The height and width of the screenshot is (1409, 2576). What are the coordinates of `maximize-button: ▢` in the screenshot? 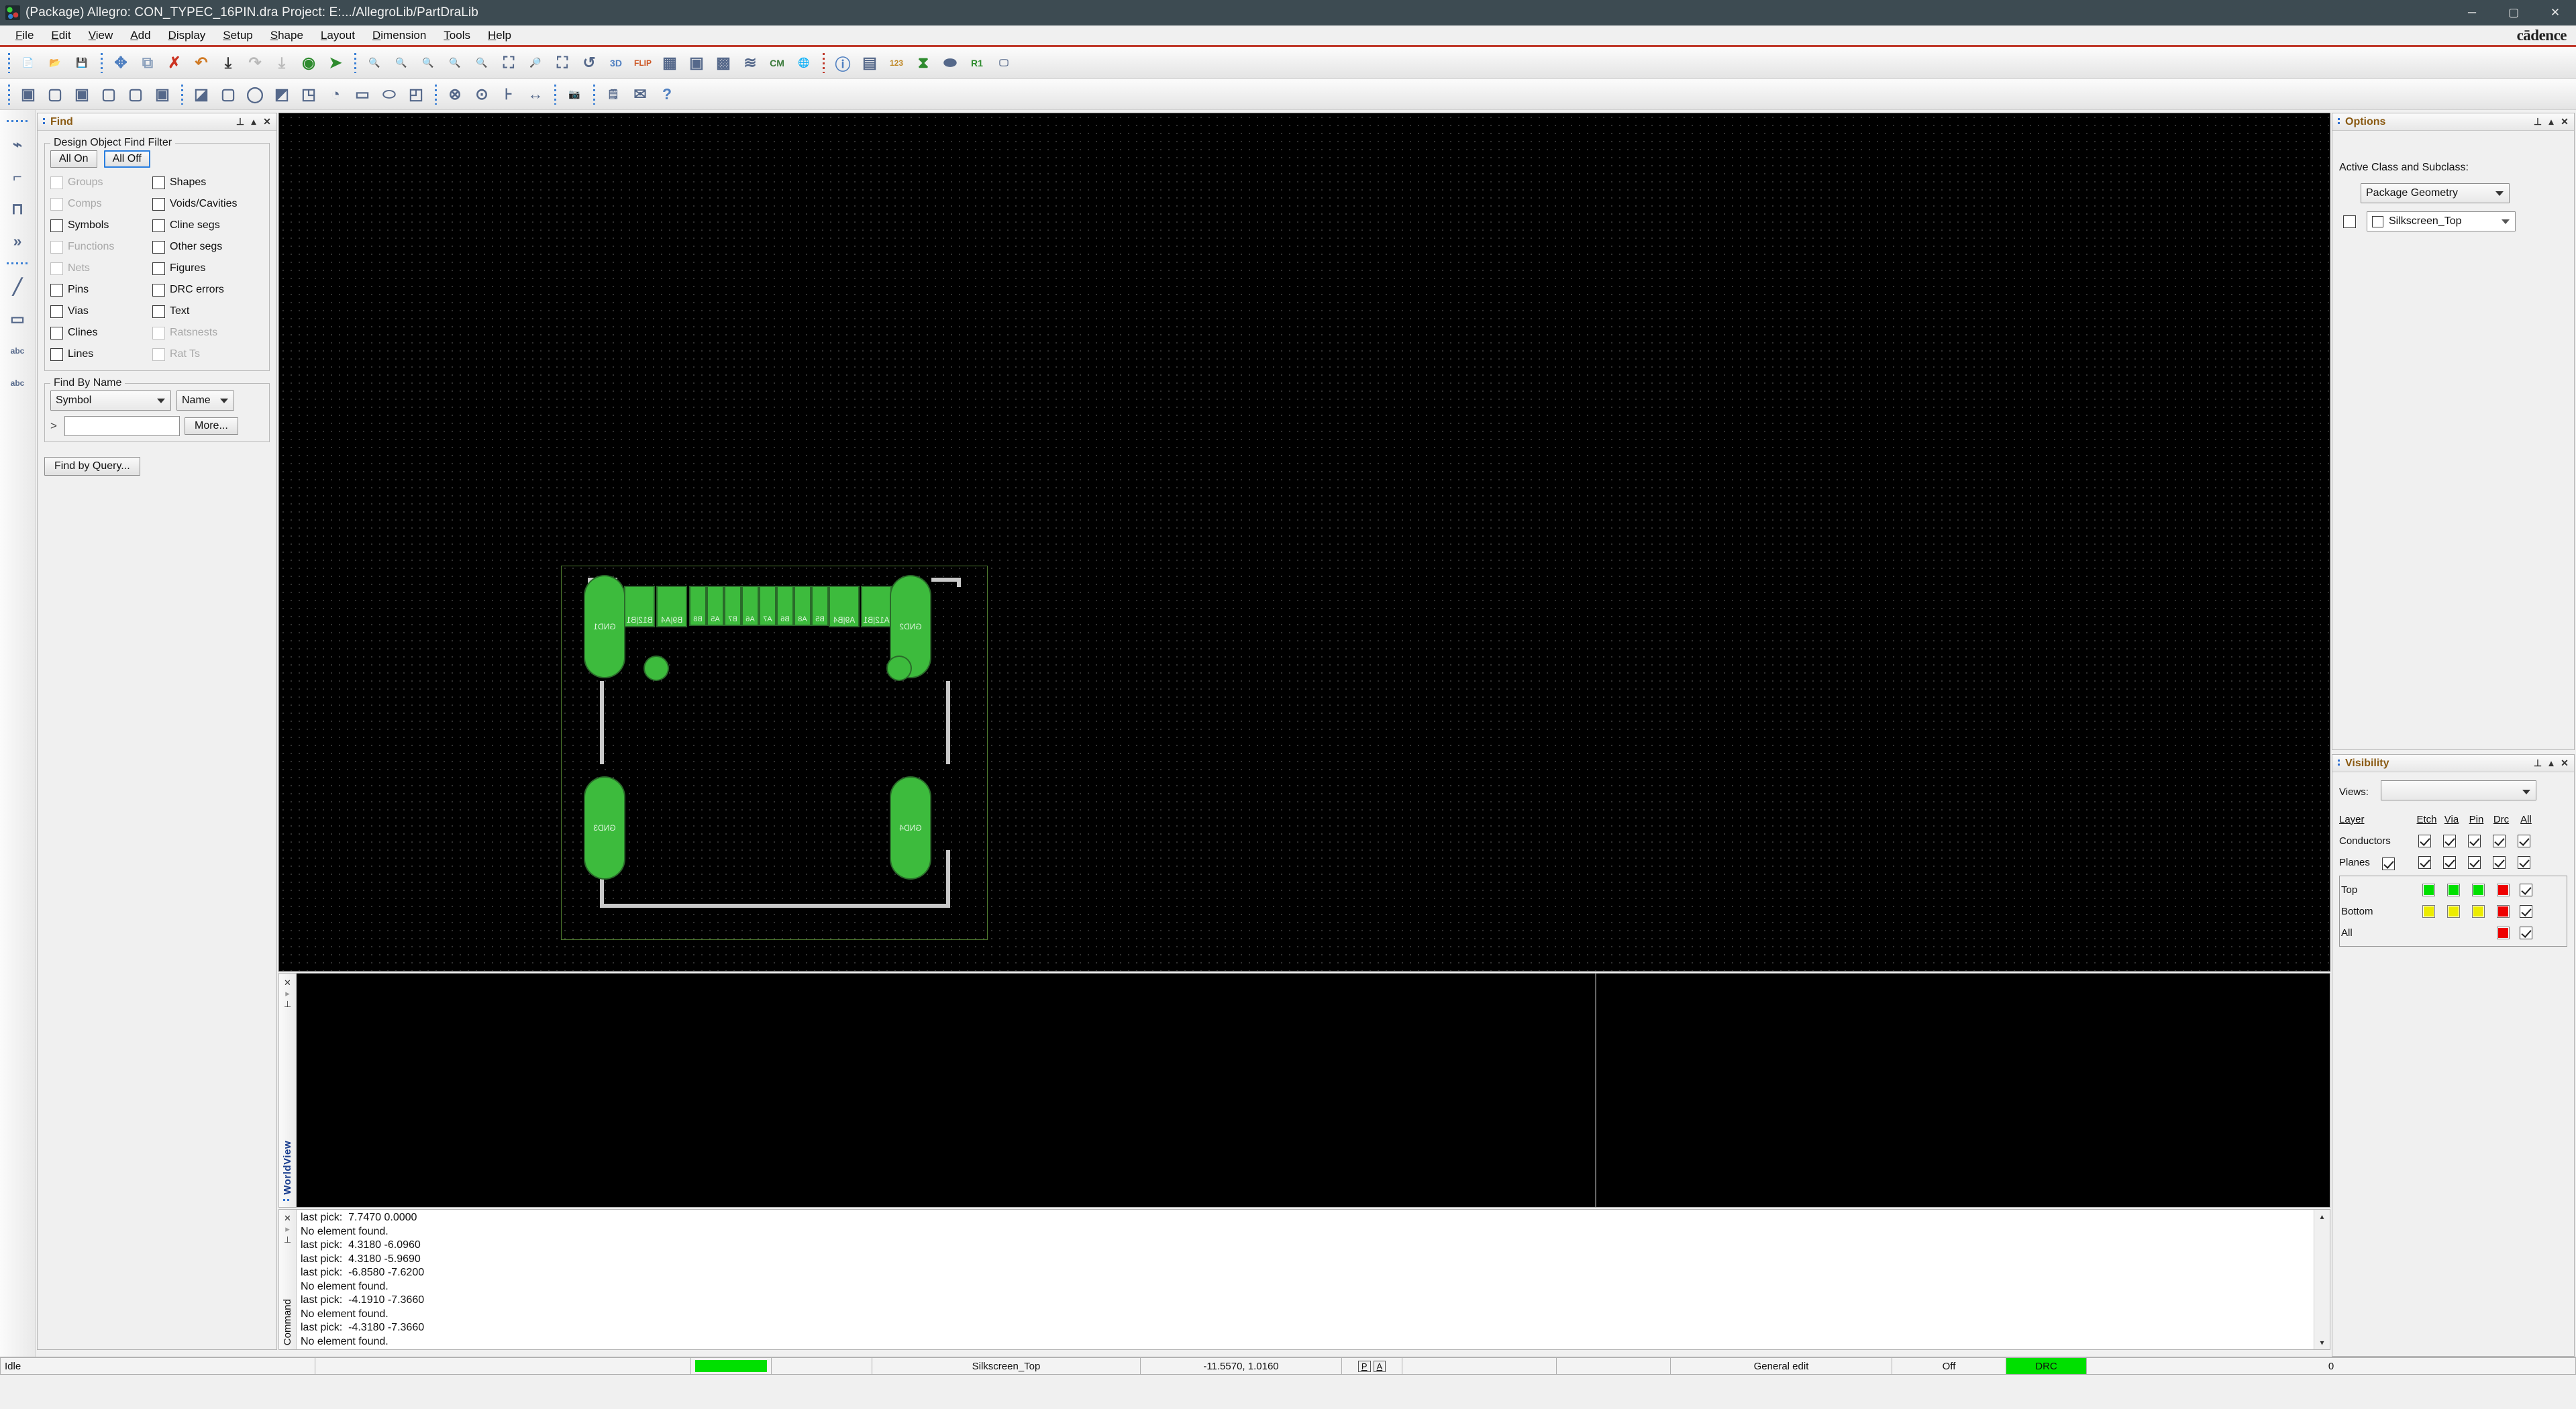 It's located at (2513, 12).